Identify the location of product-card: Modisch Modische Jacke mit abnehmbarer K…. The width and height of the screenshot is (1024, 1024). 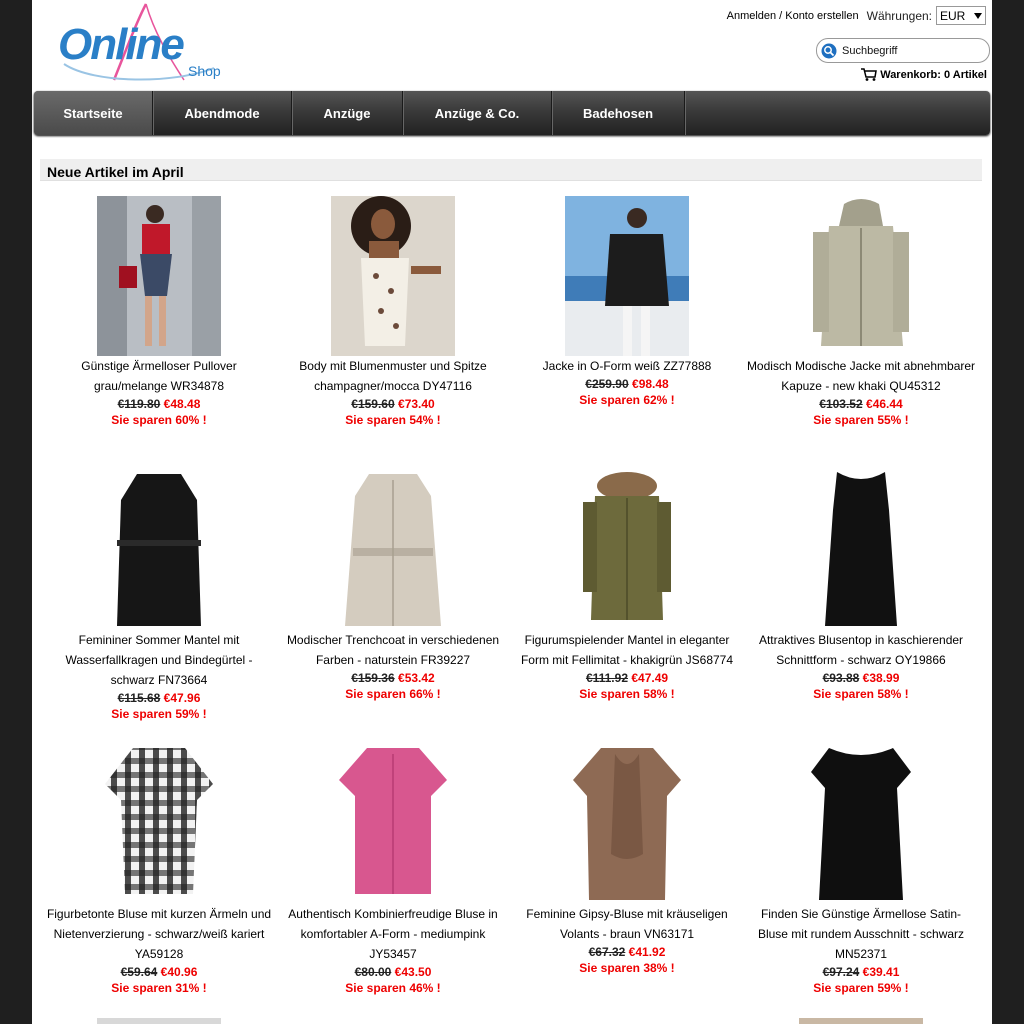
(861, 333).